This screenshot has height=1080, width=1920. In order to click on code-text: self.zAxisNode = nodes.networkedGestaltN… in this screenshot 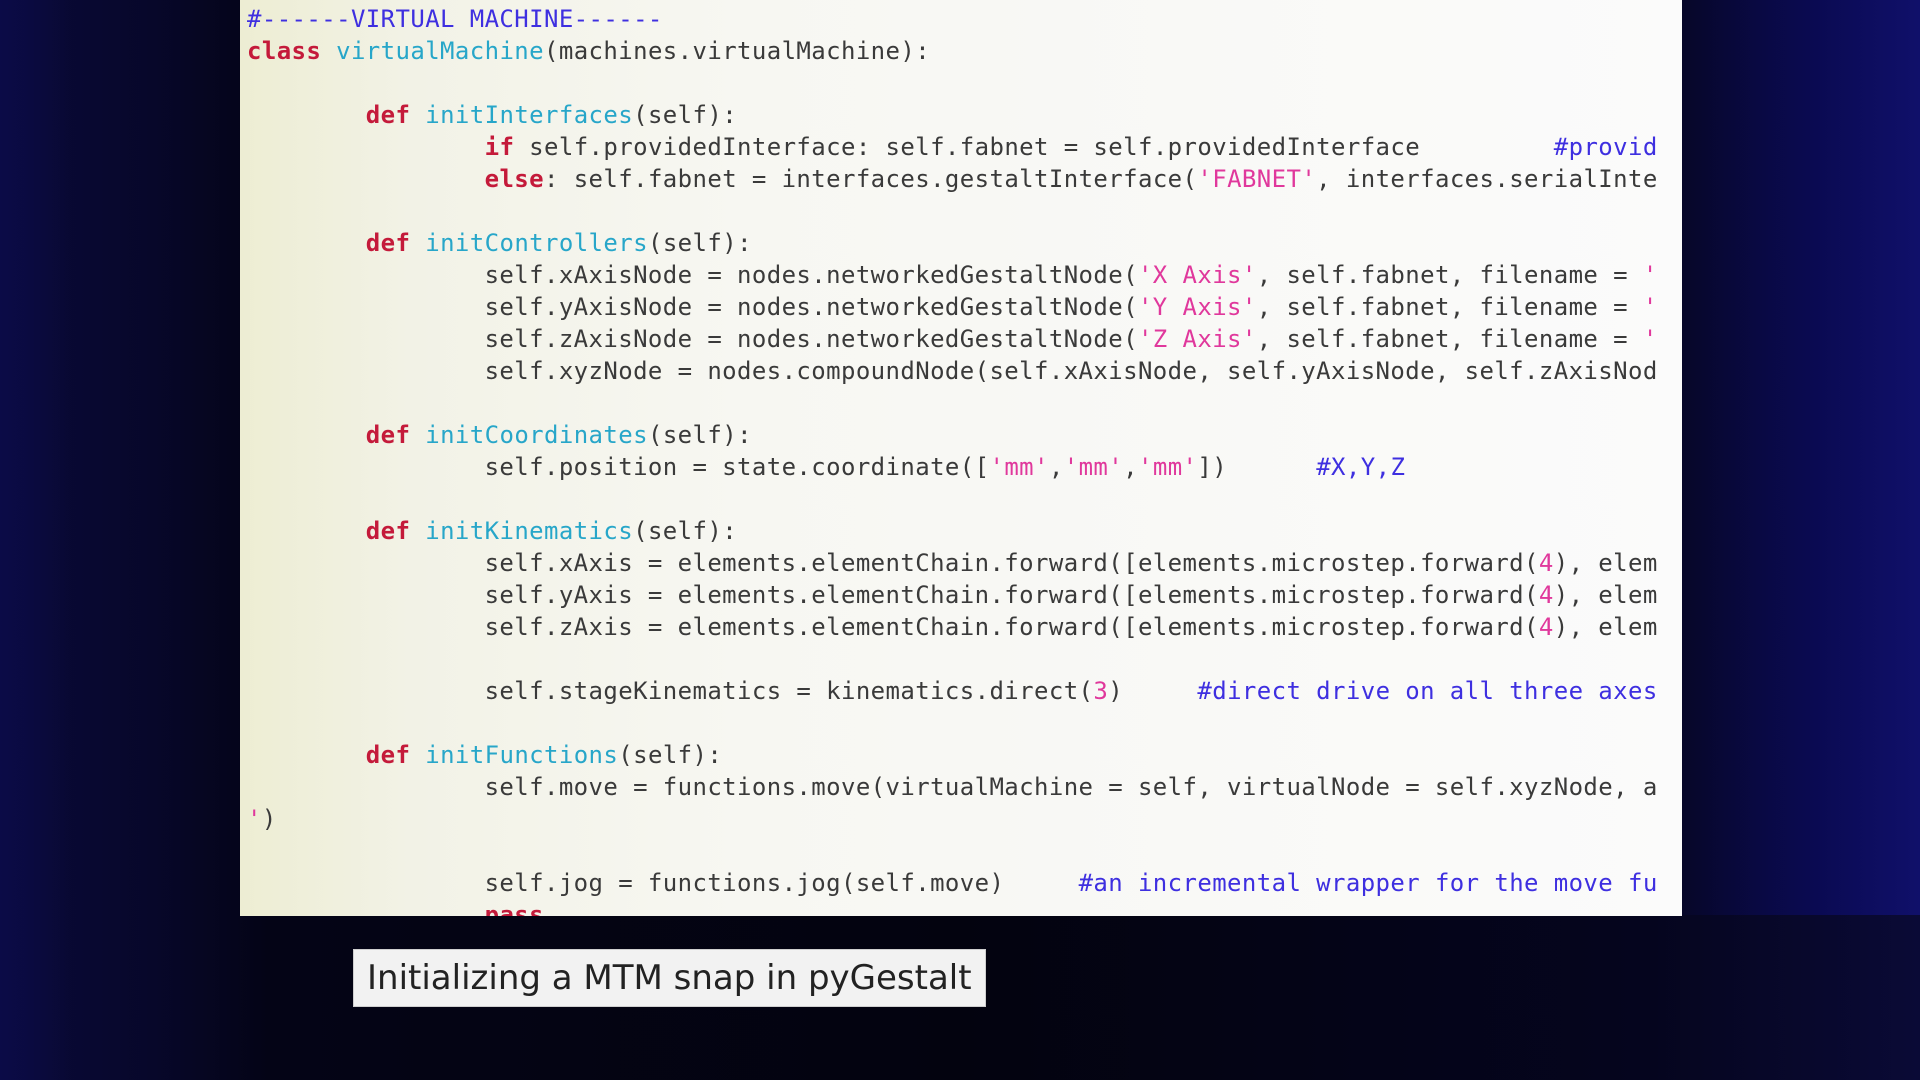, I will do `click(692, 339)`.